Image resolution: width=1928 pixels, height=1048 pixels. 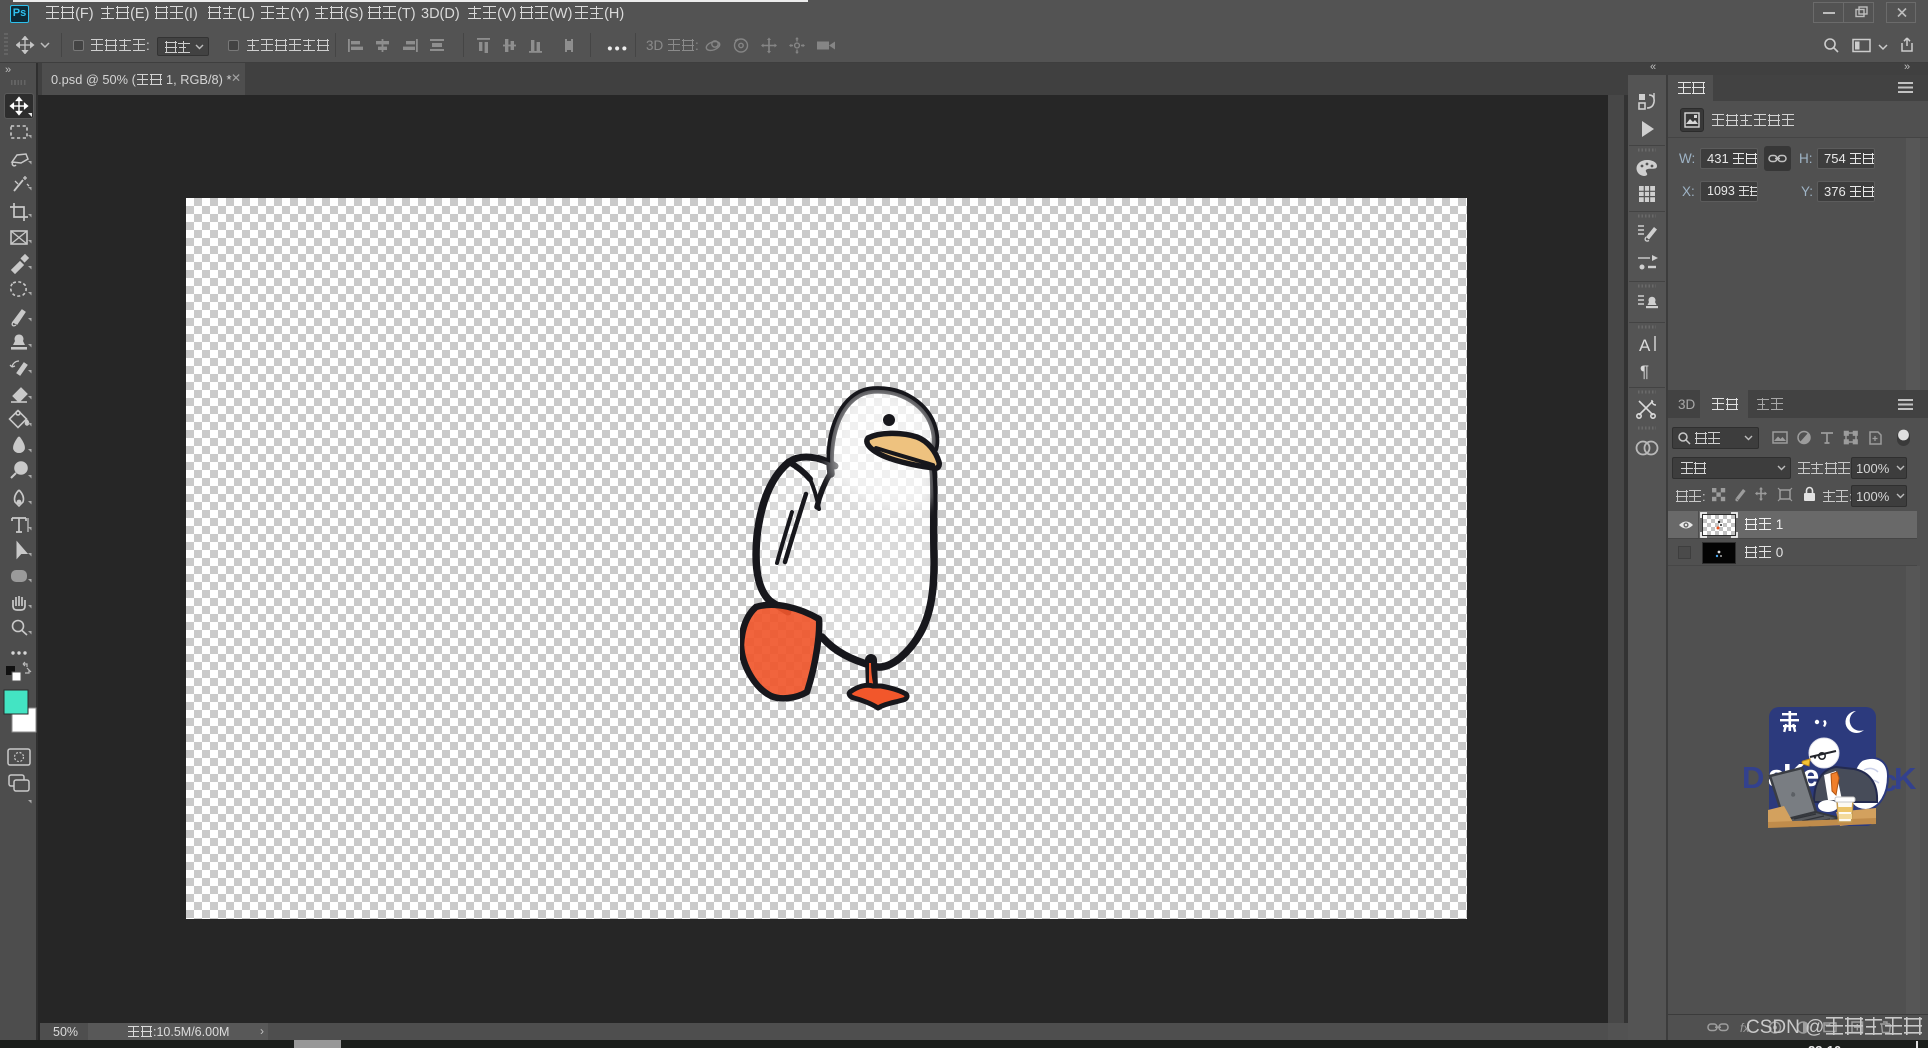 I want to click on svg-text: A, so click(x=1645, y=345).